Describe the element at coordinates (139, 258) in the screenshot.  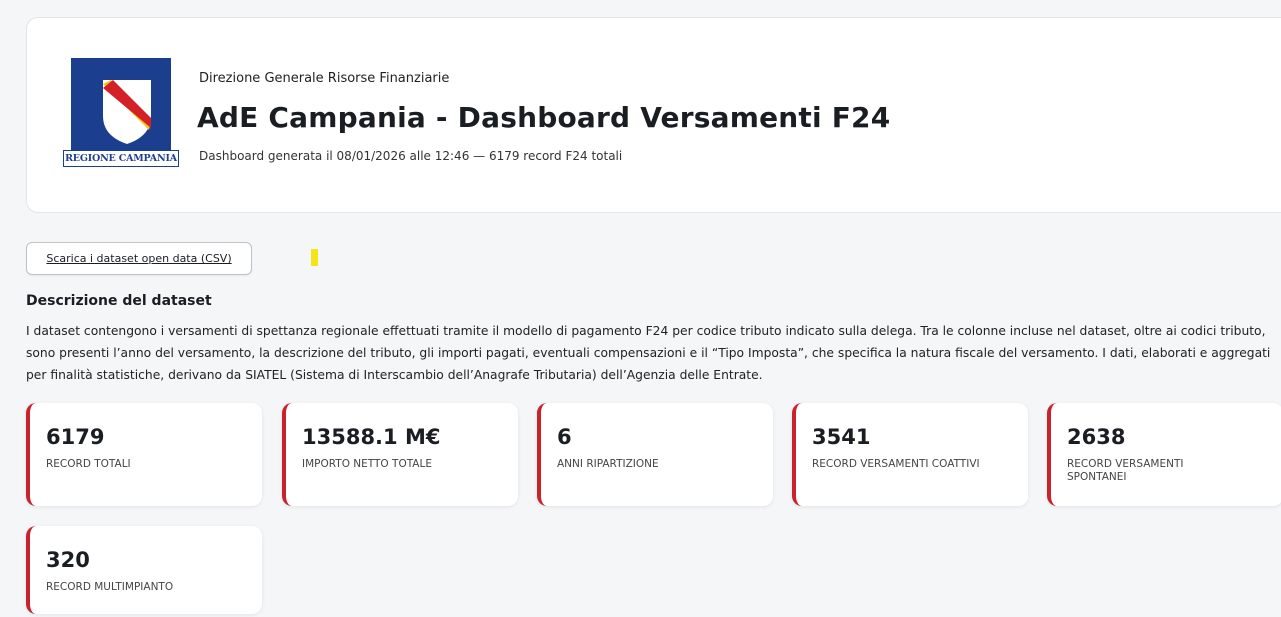
I see `download-csv-button: Scarica i dataset open data (CSV)` at that location.